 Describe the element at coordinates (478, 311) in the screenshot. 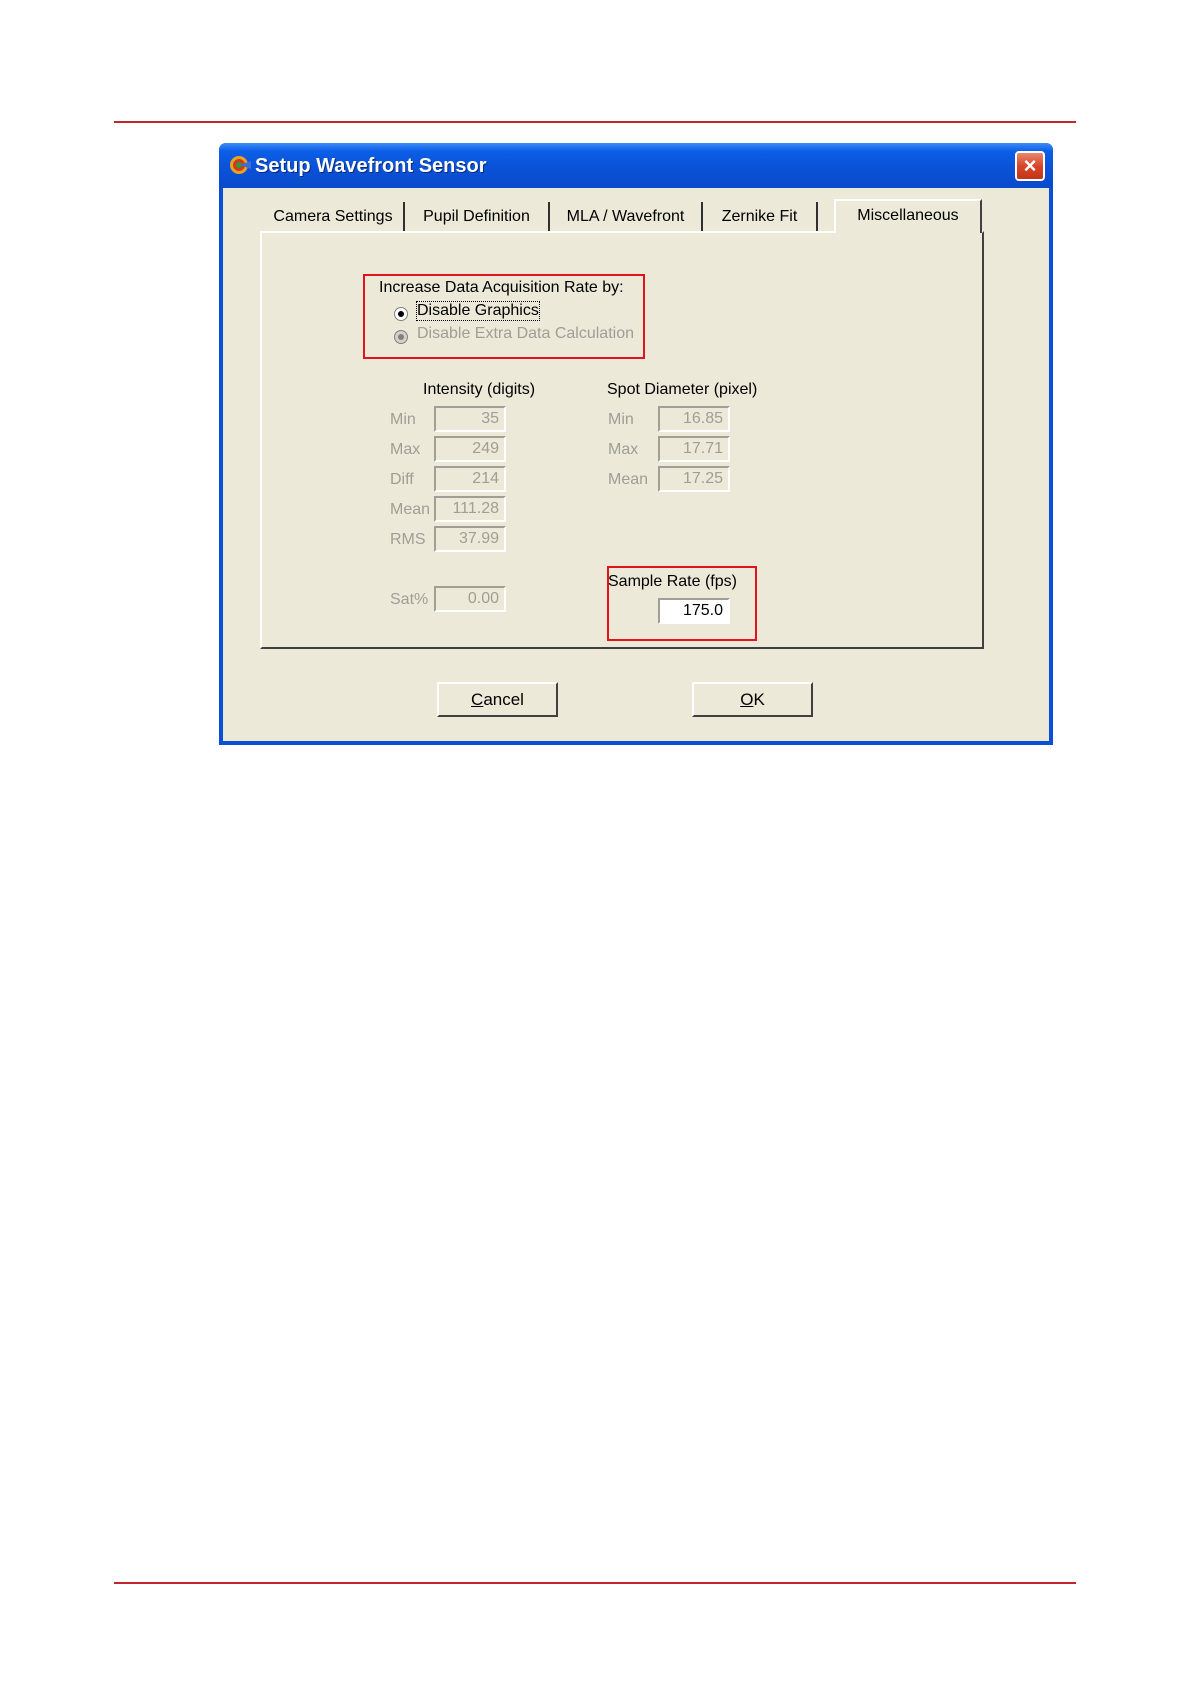

I see `disable-graphics-label: Disable Graphics` at that location.